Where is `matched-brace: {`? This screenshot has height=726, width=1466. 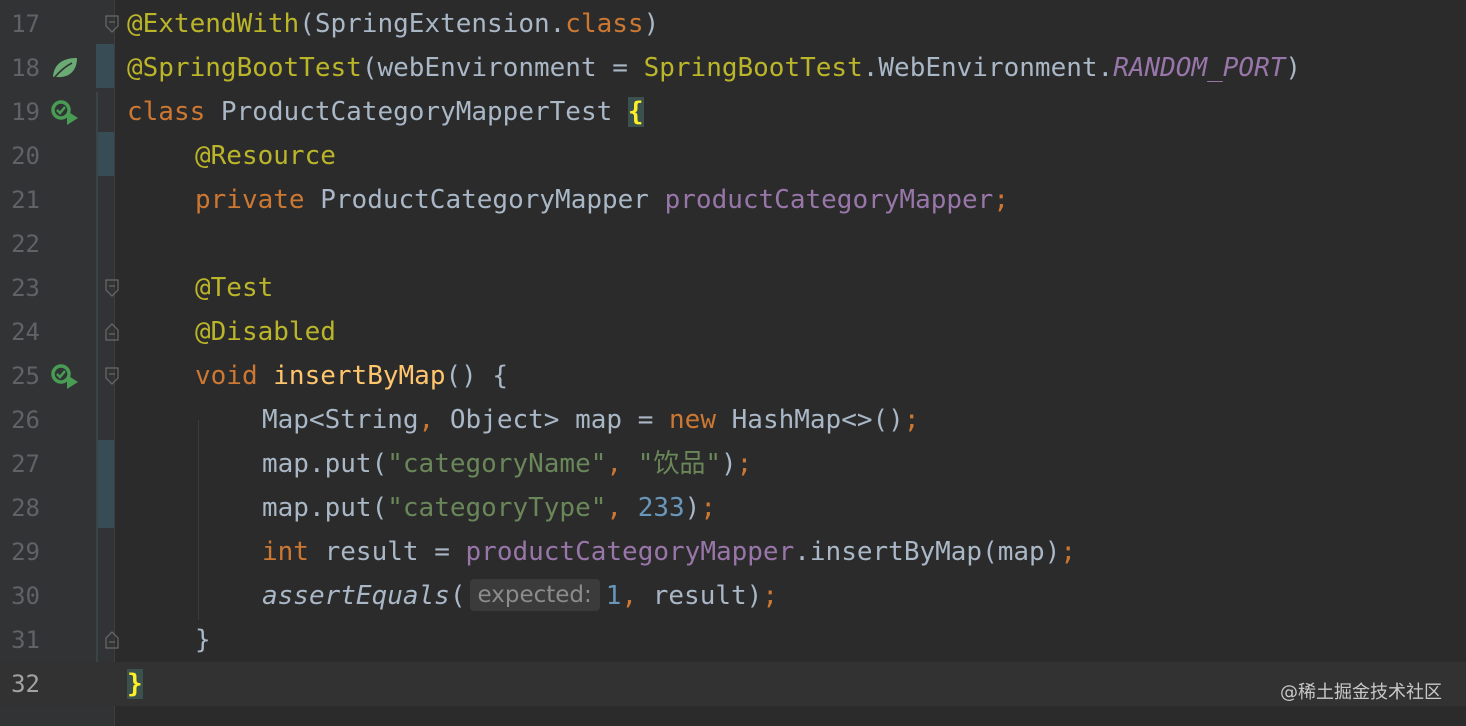
matched-brace: { is located at coordinates (635, 112).